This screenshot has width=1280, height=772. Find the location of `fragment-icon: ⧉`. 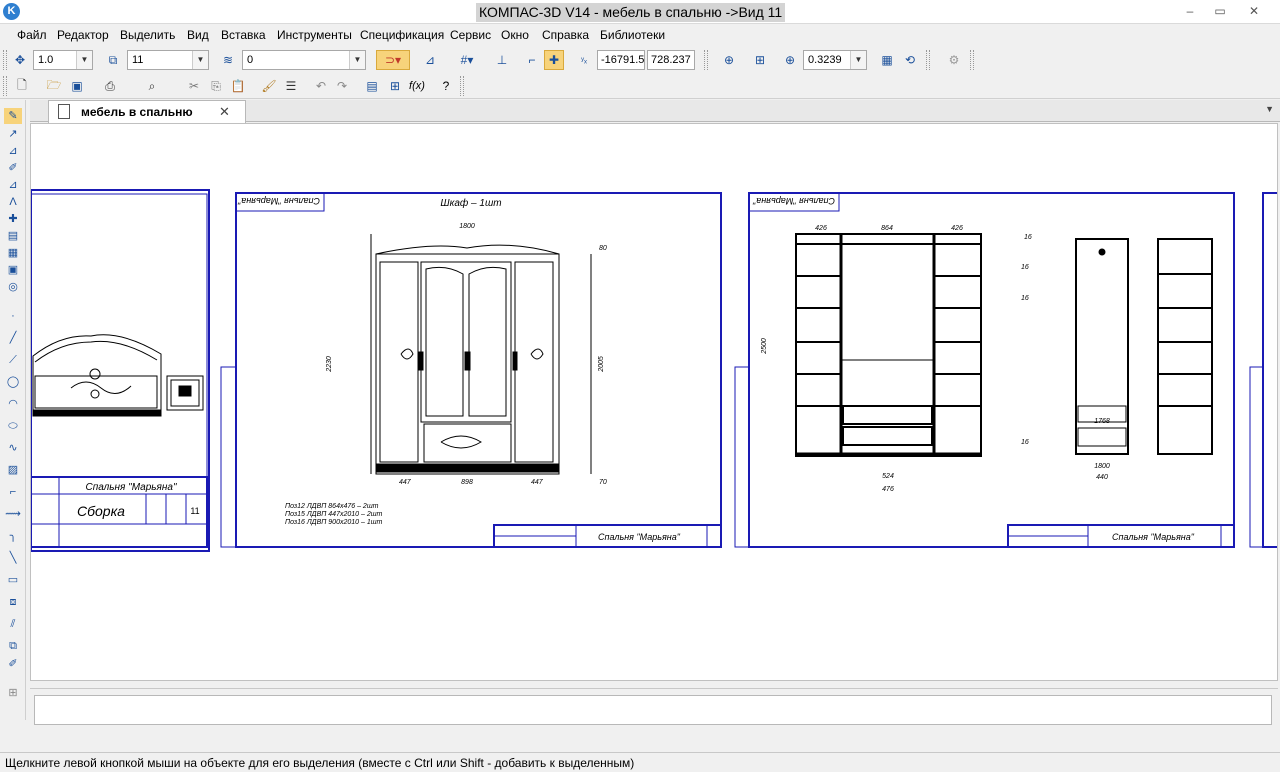

fragment-icon: ⧉ is located at coordinates (13, 646).